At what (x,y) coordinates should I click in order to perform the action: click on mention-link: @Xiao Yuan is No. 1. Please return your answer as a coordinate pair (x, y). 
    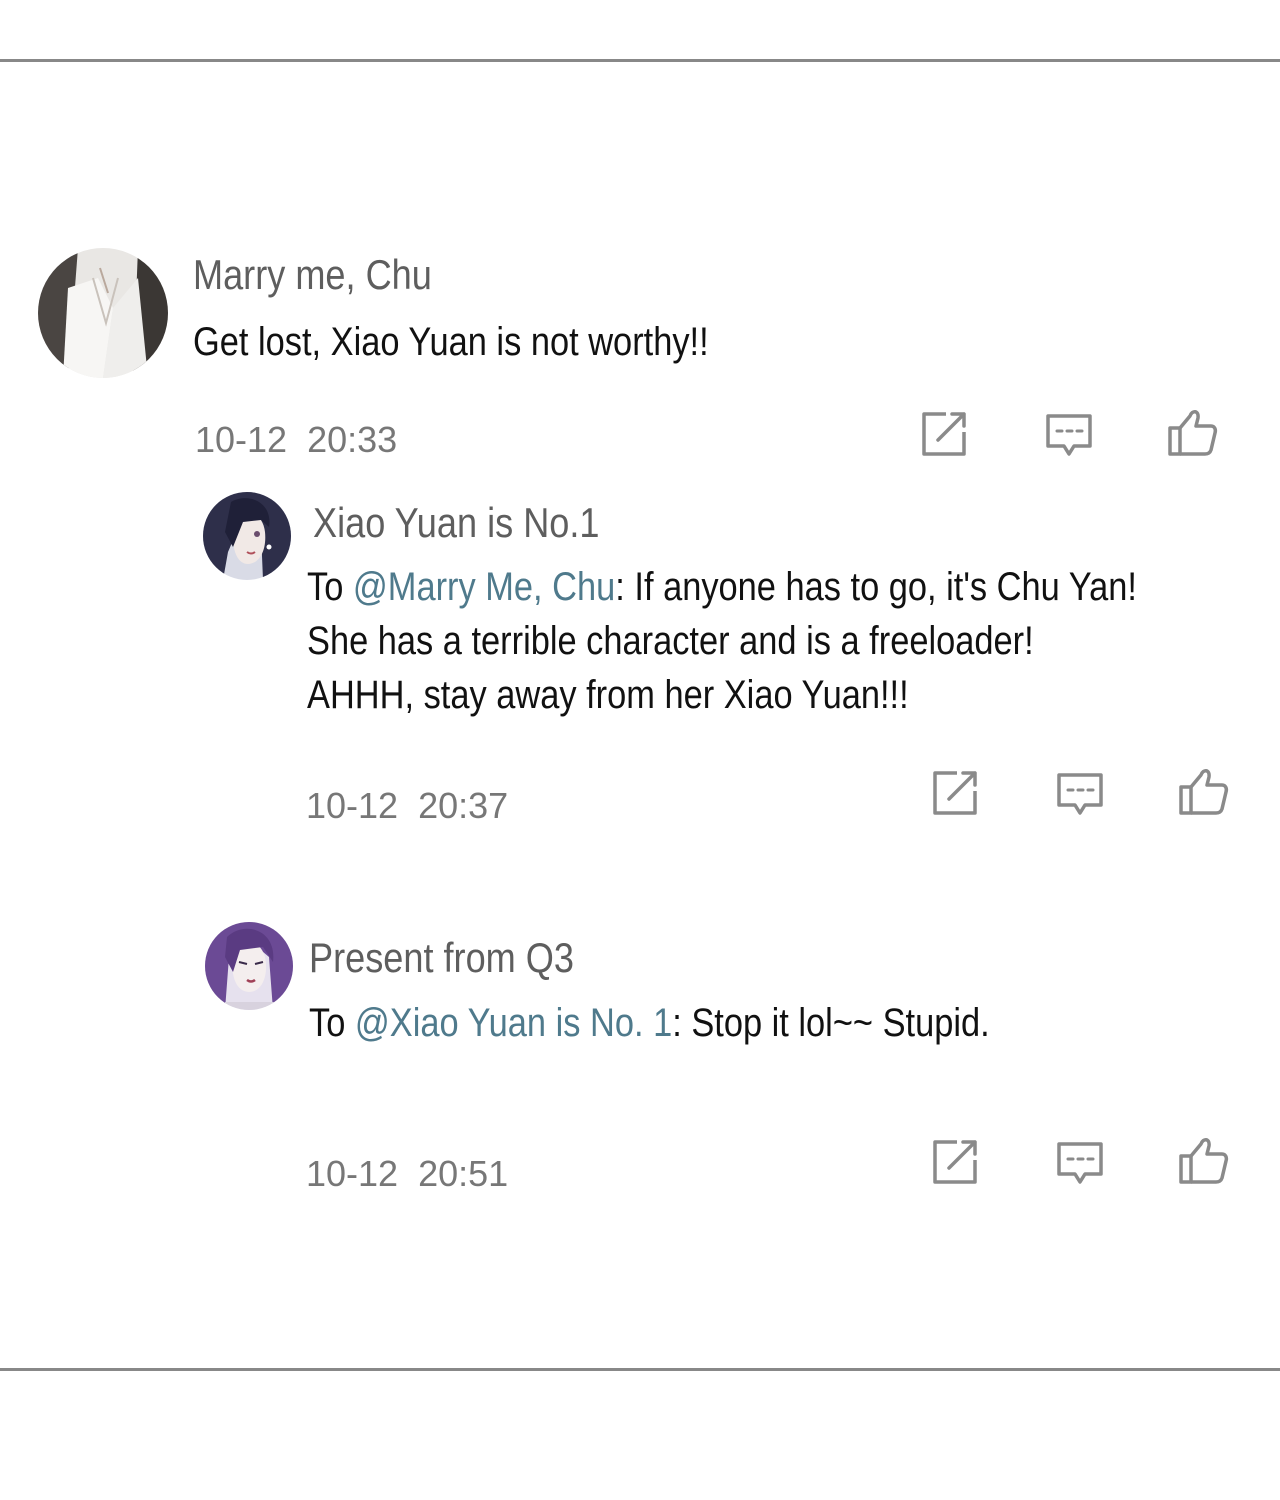
    Looking at the image, I should click on (513, 1023).